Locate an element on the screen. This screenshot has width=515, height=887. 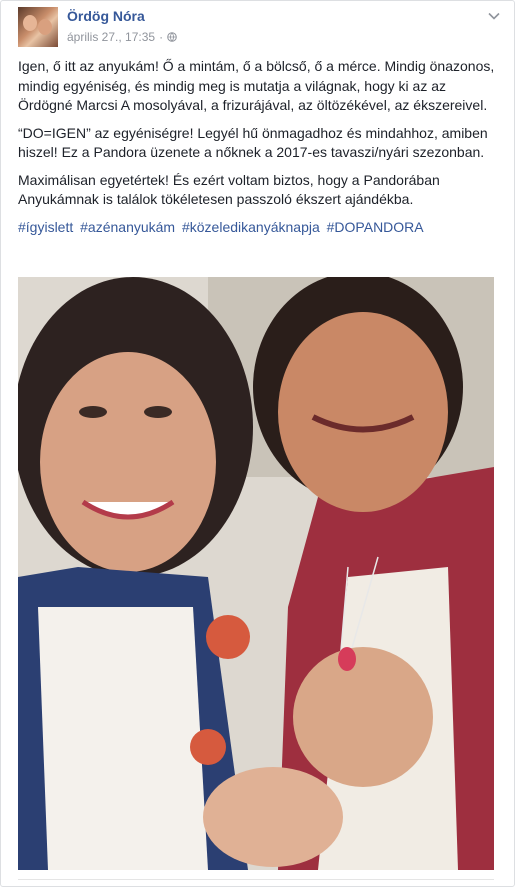
avatar is located at coordinates (38, 27).